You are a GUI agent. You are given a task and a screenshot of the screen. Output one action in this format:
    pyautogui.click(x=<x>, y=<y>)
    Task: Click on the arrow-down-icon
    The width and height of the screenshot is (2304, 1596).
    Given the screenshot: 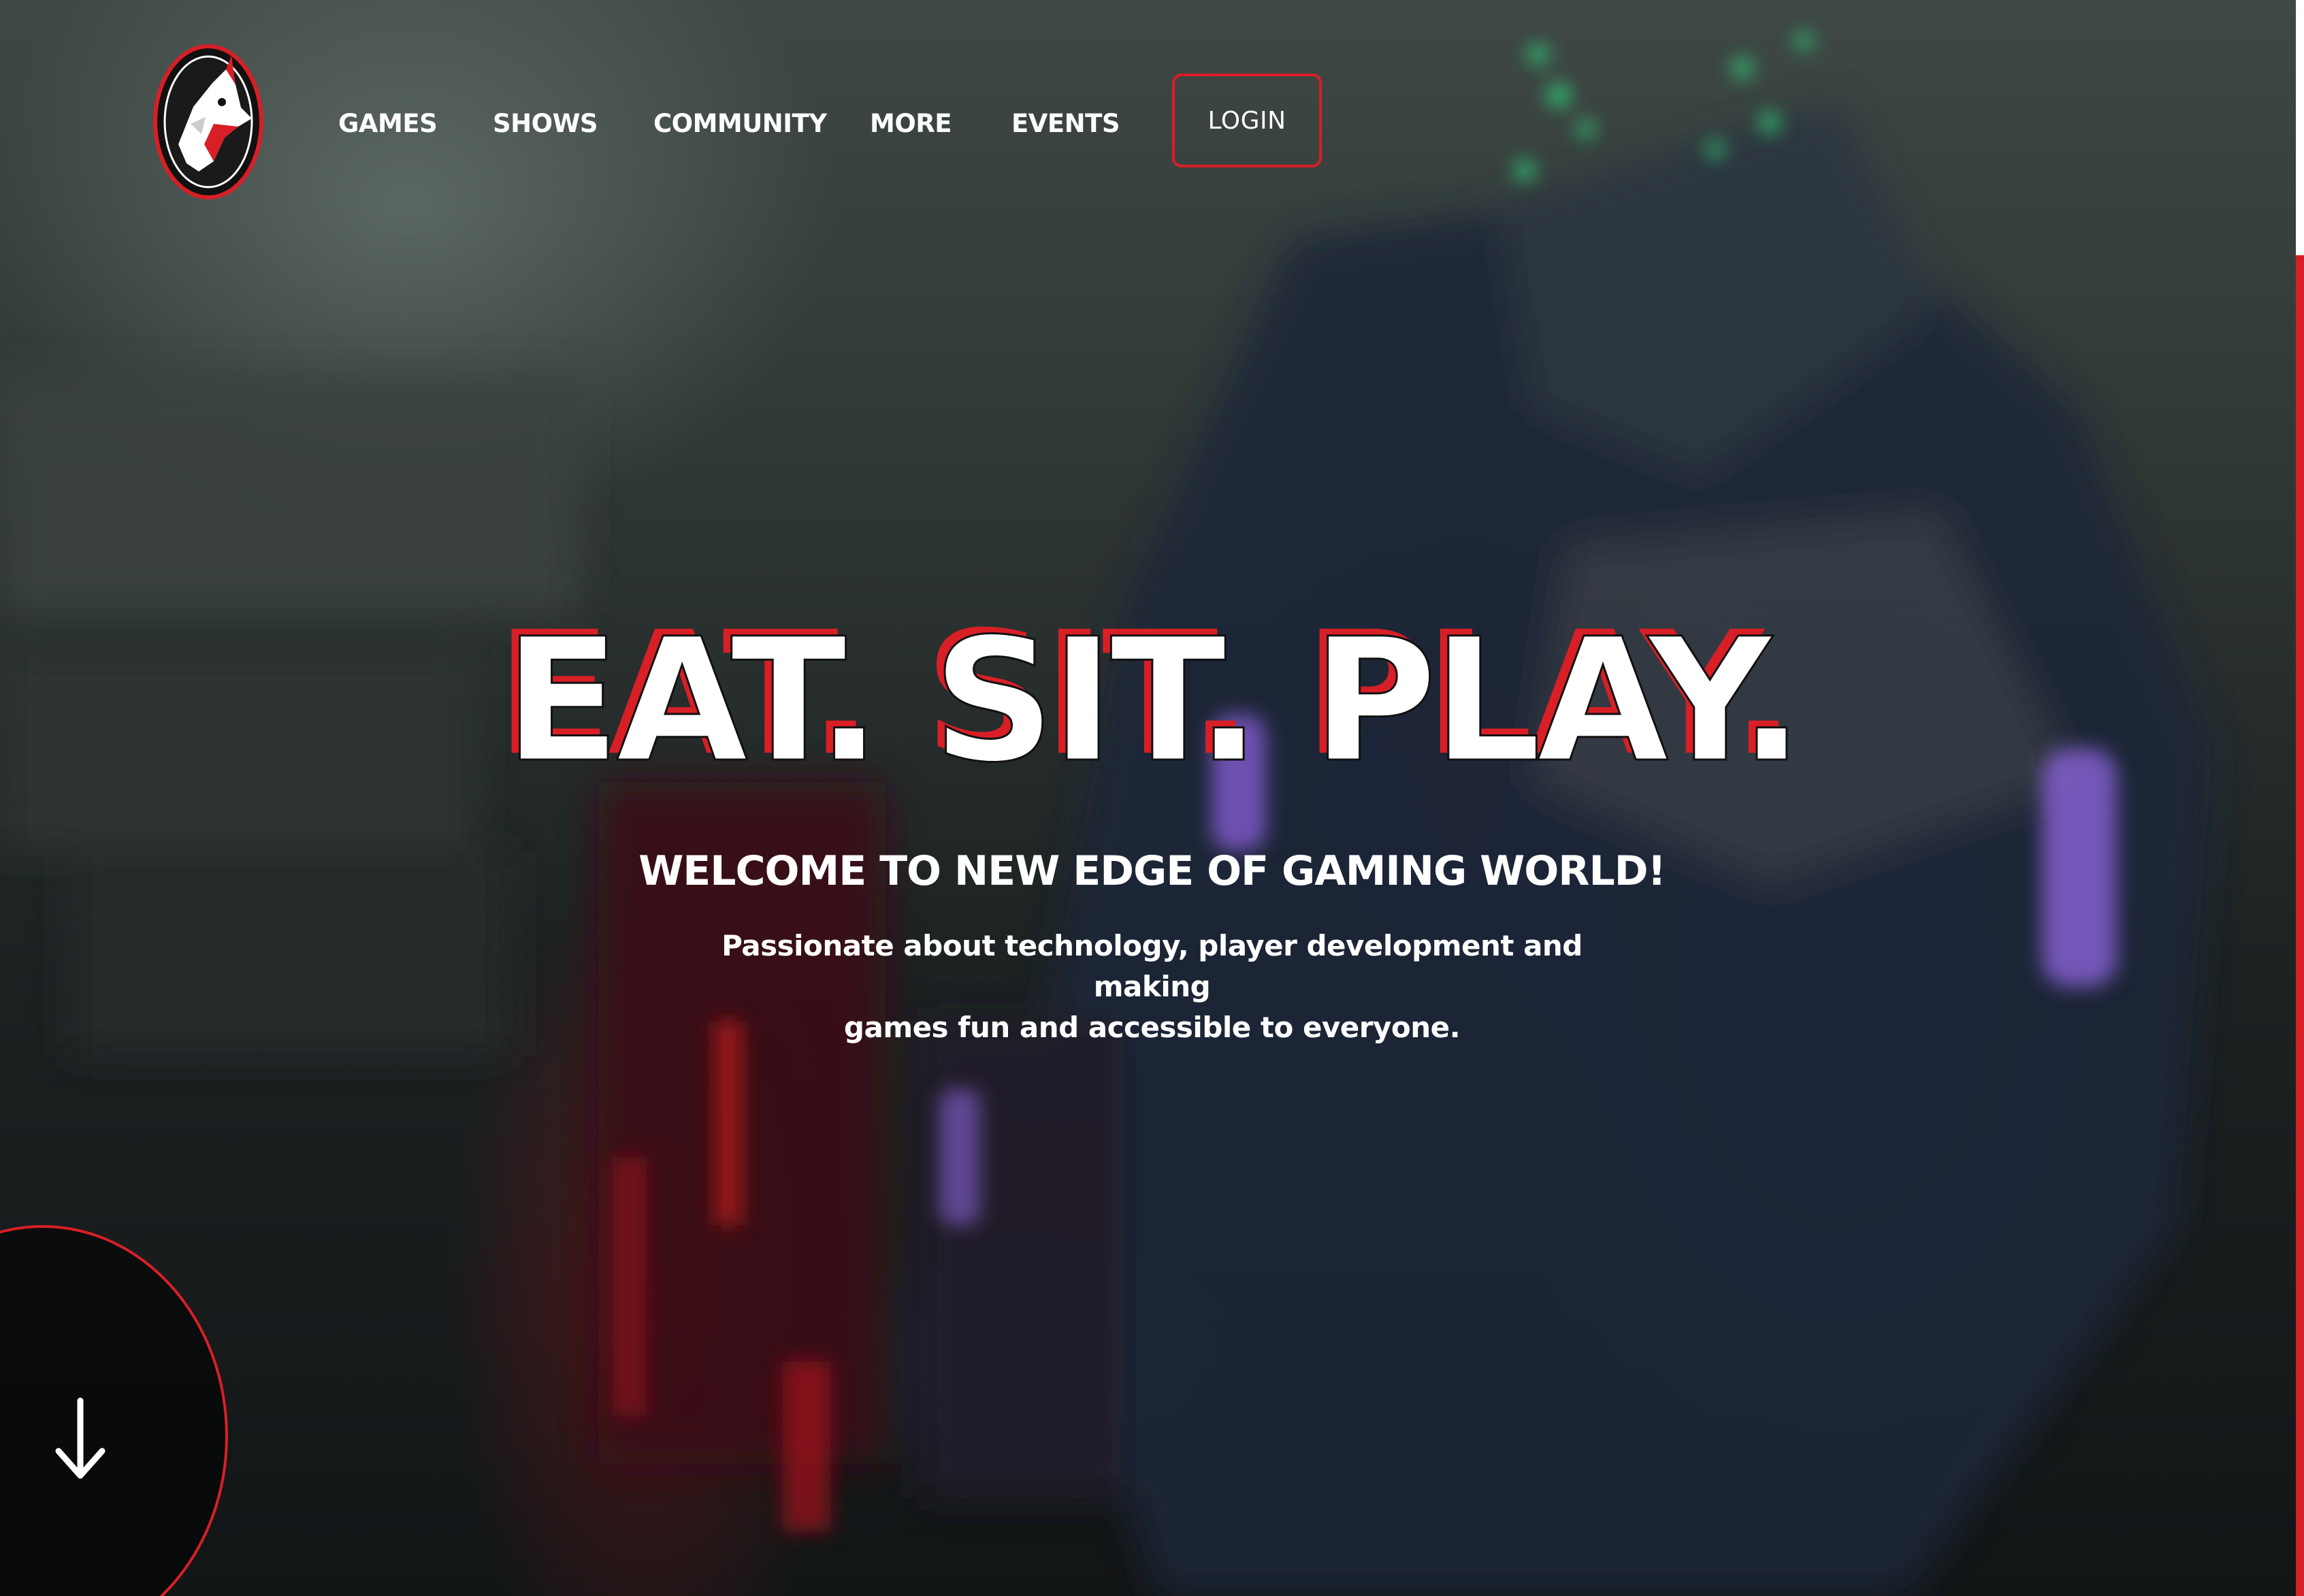 What is the action you would take?
    pyautogui.click(x=80, y=1440)
    